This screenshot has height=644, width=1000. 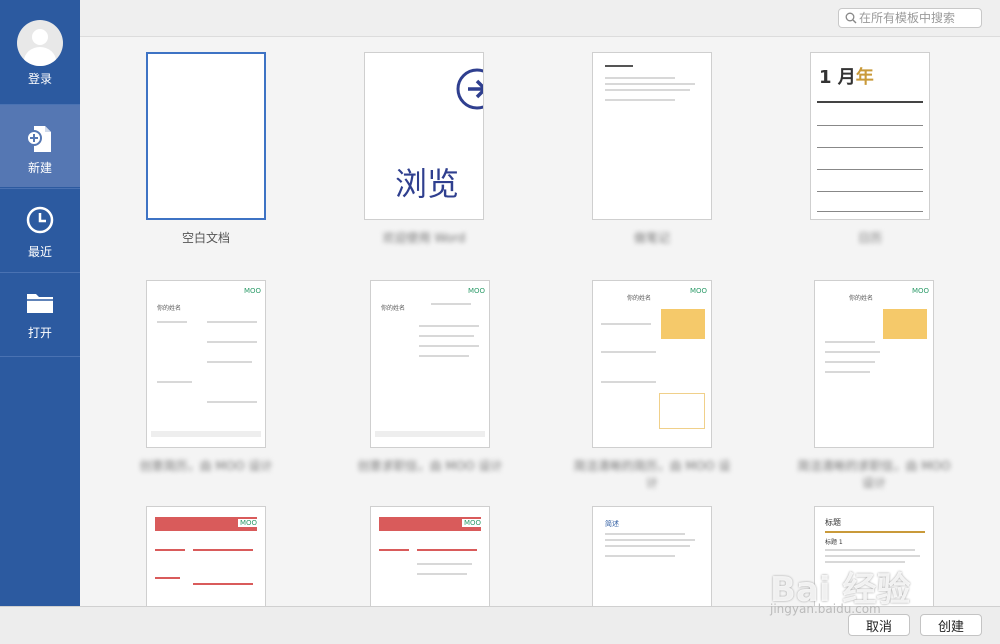 I want to click on arrow-right-circle-icon, so click(x=469, y=89).